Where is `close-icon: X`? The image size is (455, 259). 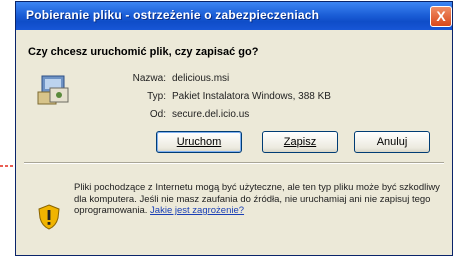 close-icon: X is located at coordinates (441, 16).